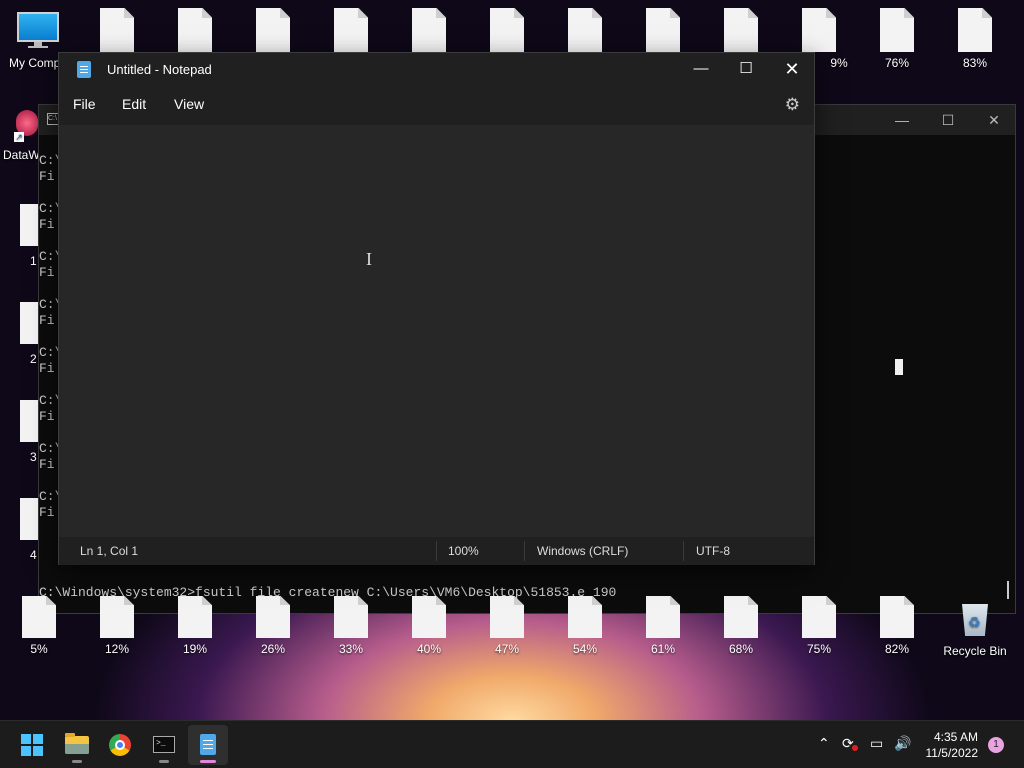  I want to click on desktop-file-icon: 12%, so click(117, 626).